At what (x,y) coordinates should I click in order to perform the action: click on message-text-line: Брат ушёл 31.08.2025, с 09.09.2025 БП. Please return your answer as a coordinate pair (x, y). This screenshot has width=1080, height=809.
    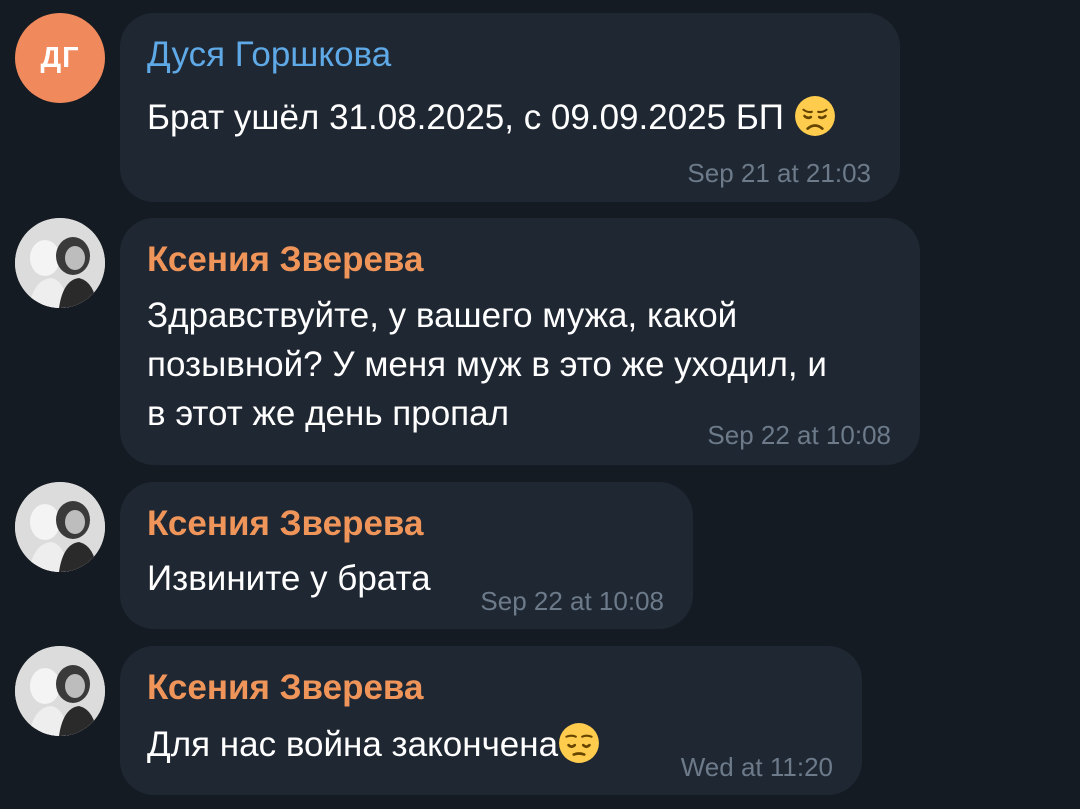
    Looking at the image, I should click on (465, 117).